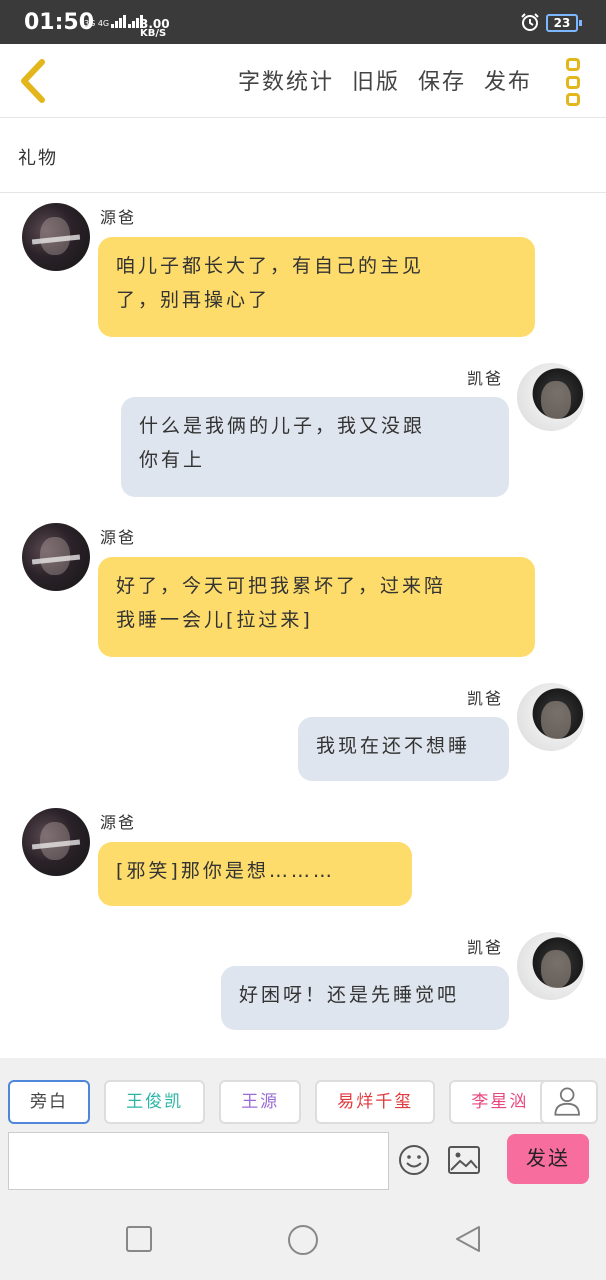 The width and height of the screenshot is (606, 1280). I want to click on character-chip: 王源, so click(260, 1102).